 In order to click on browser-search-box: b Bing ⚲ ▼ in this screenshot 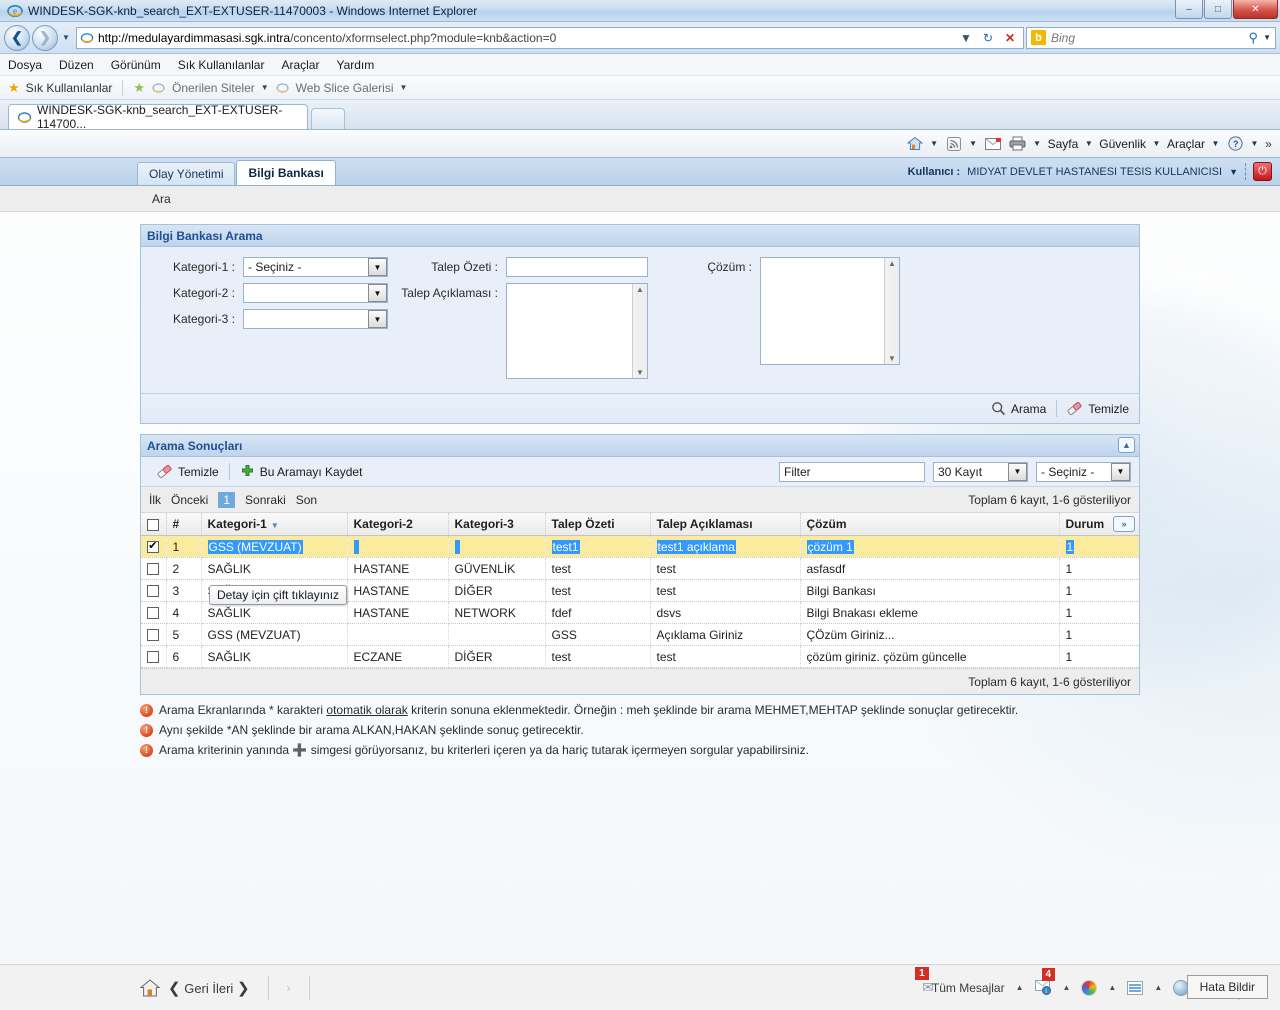, I will do `click(1151, 37)`.